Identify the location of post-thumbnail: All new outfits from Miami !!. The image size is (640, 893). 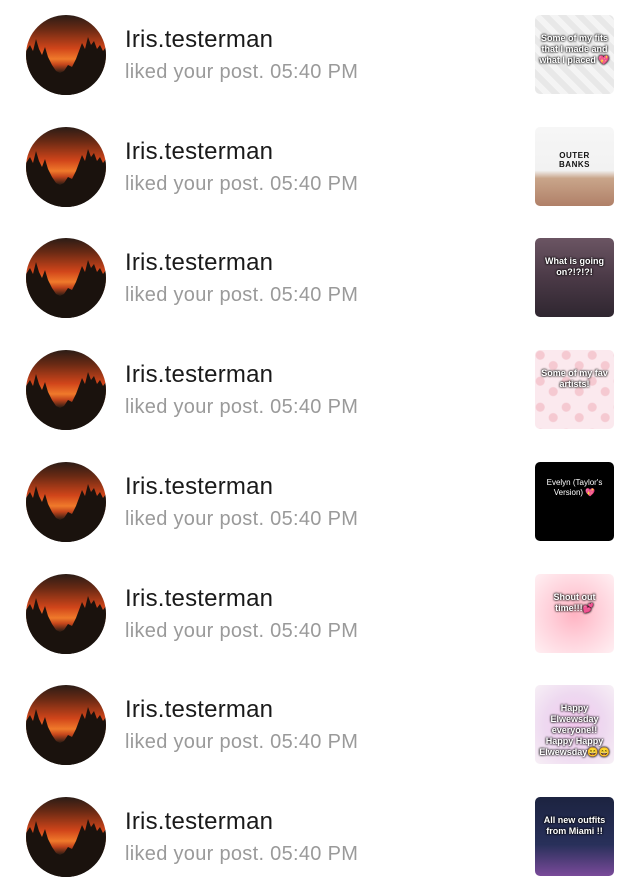
(574, 836).